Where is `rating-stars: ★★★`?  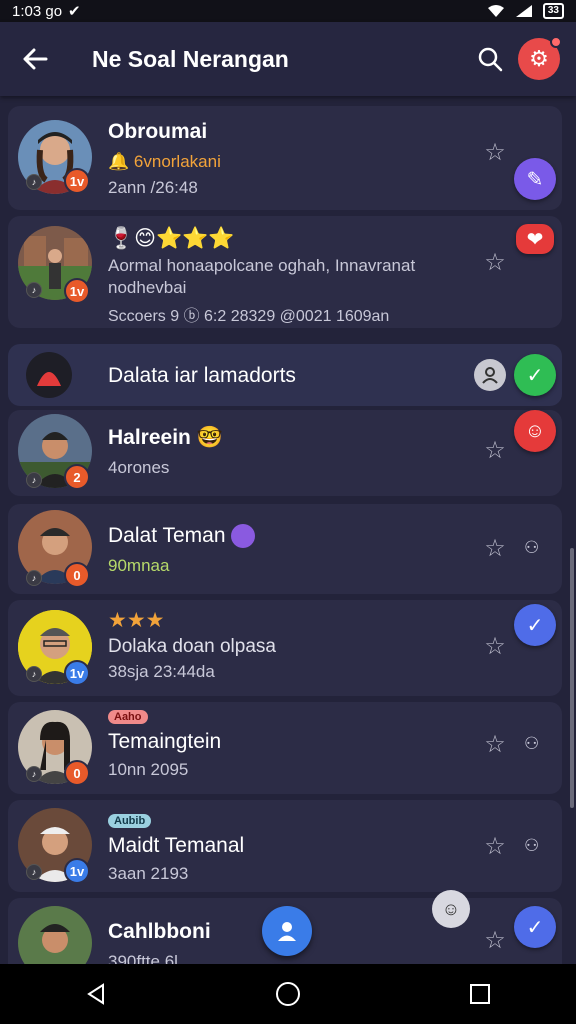
rating-stars: ★★★ is located at coordinates (136, 620).